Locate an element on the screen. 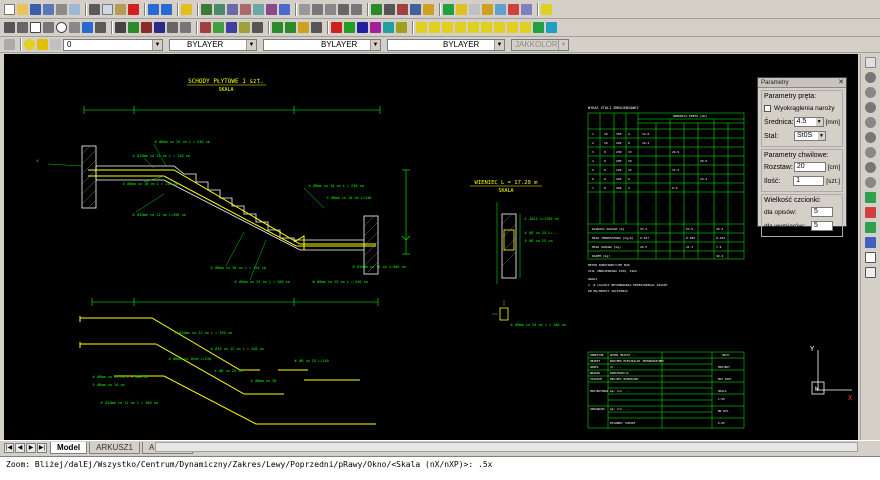  arc-icon is located at coordinates (48, 27).